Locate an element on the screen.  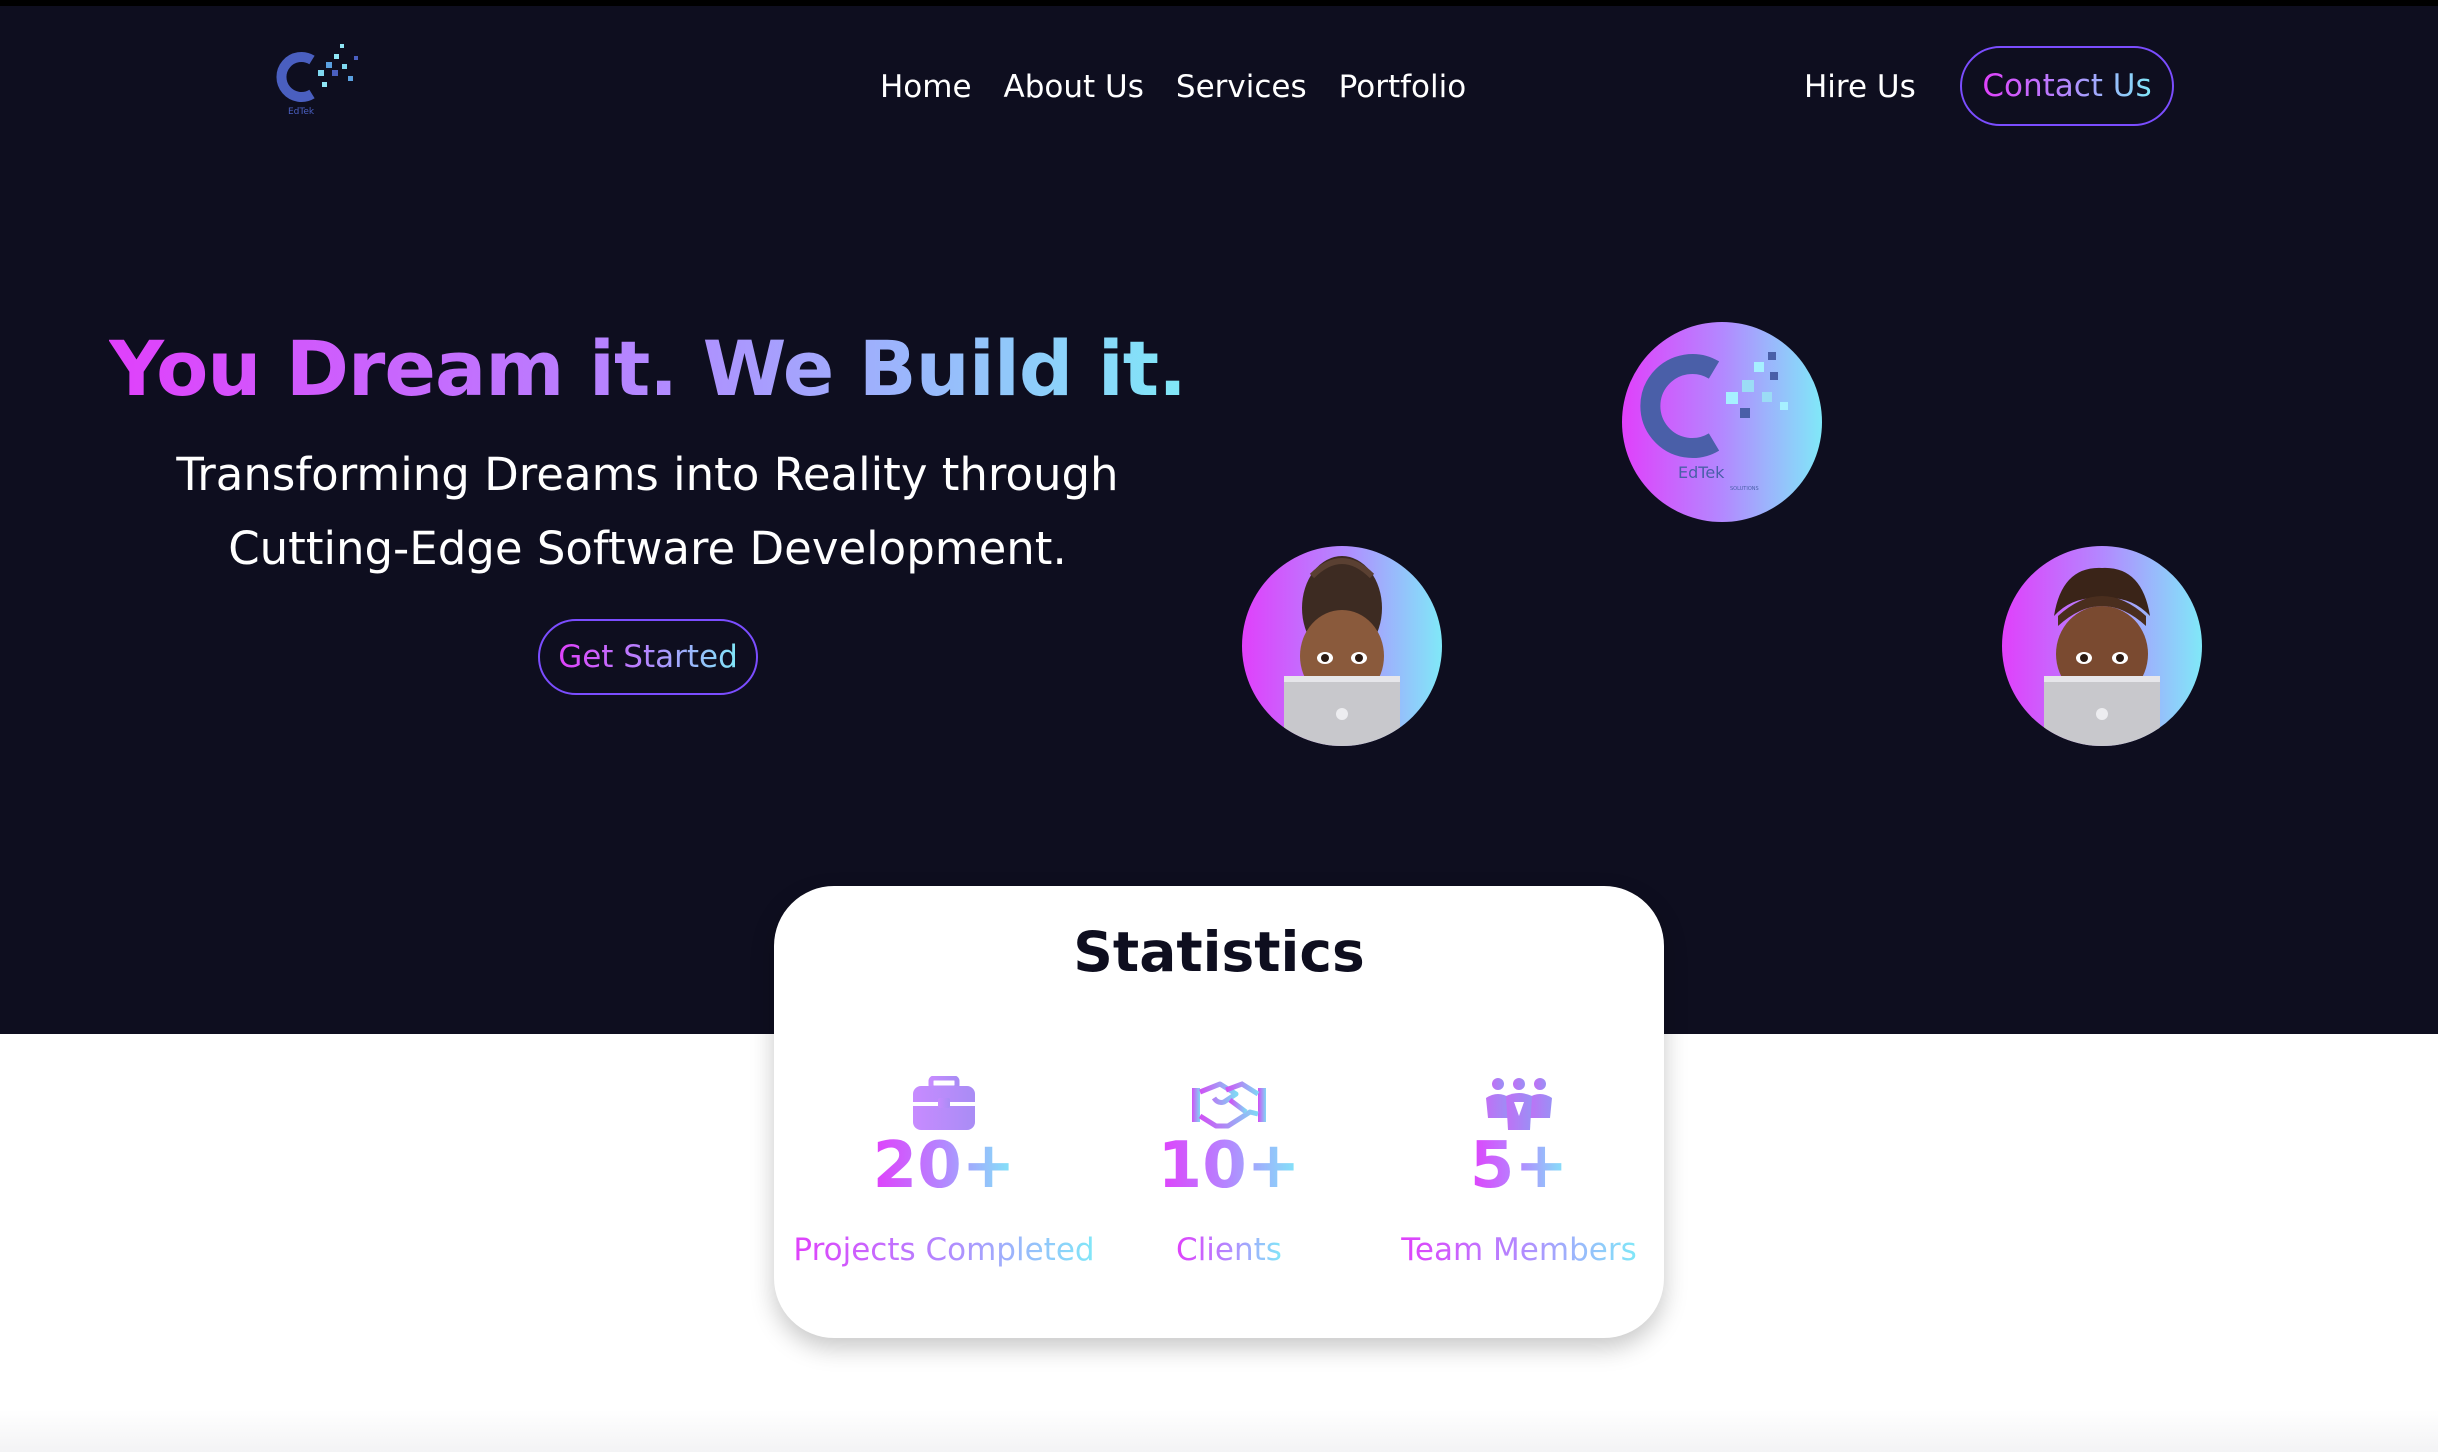
stat-clients: 10+ Clients is located at coordinates (1229, 1172).